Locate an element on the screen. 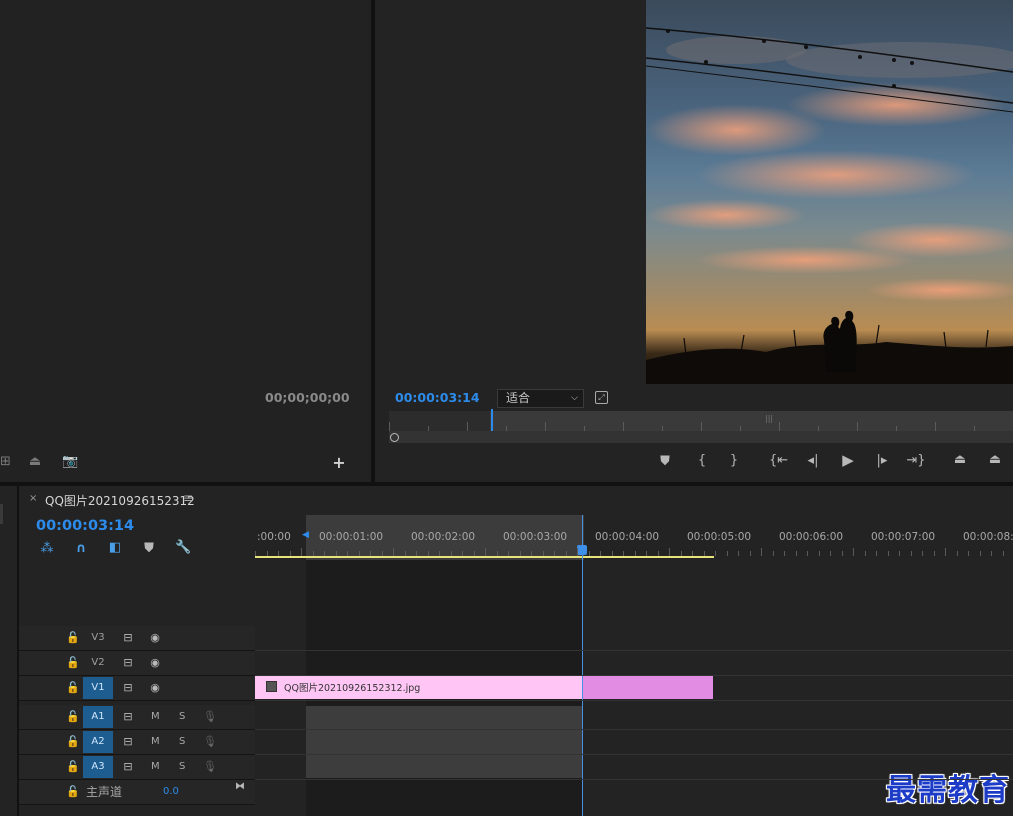  track-header-v2: 🔓 V2 ⊟ ◉ is located at coordinates (137, 663).